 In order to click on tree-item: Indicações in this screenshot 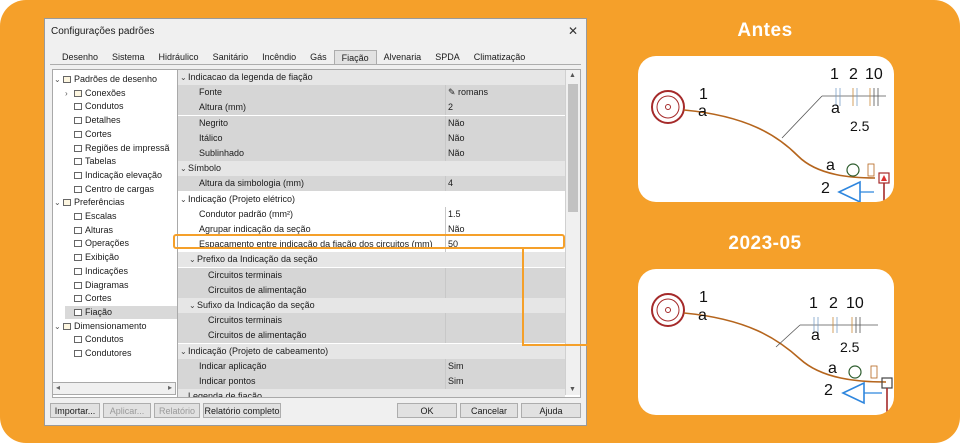, I will do `click(121, 271)`.